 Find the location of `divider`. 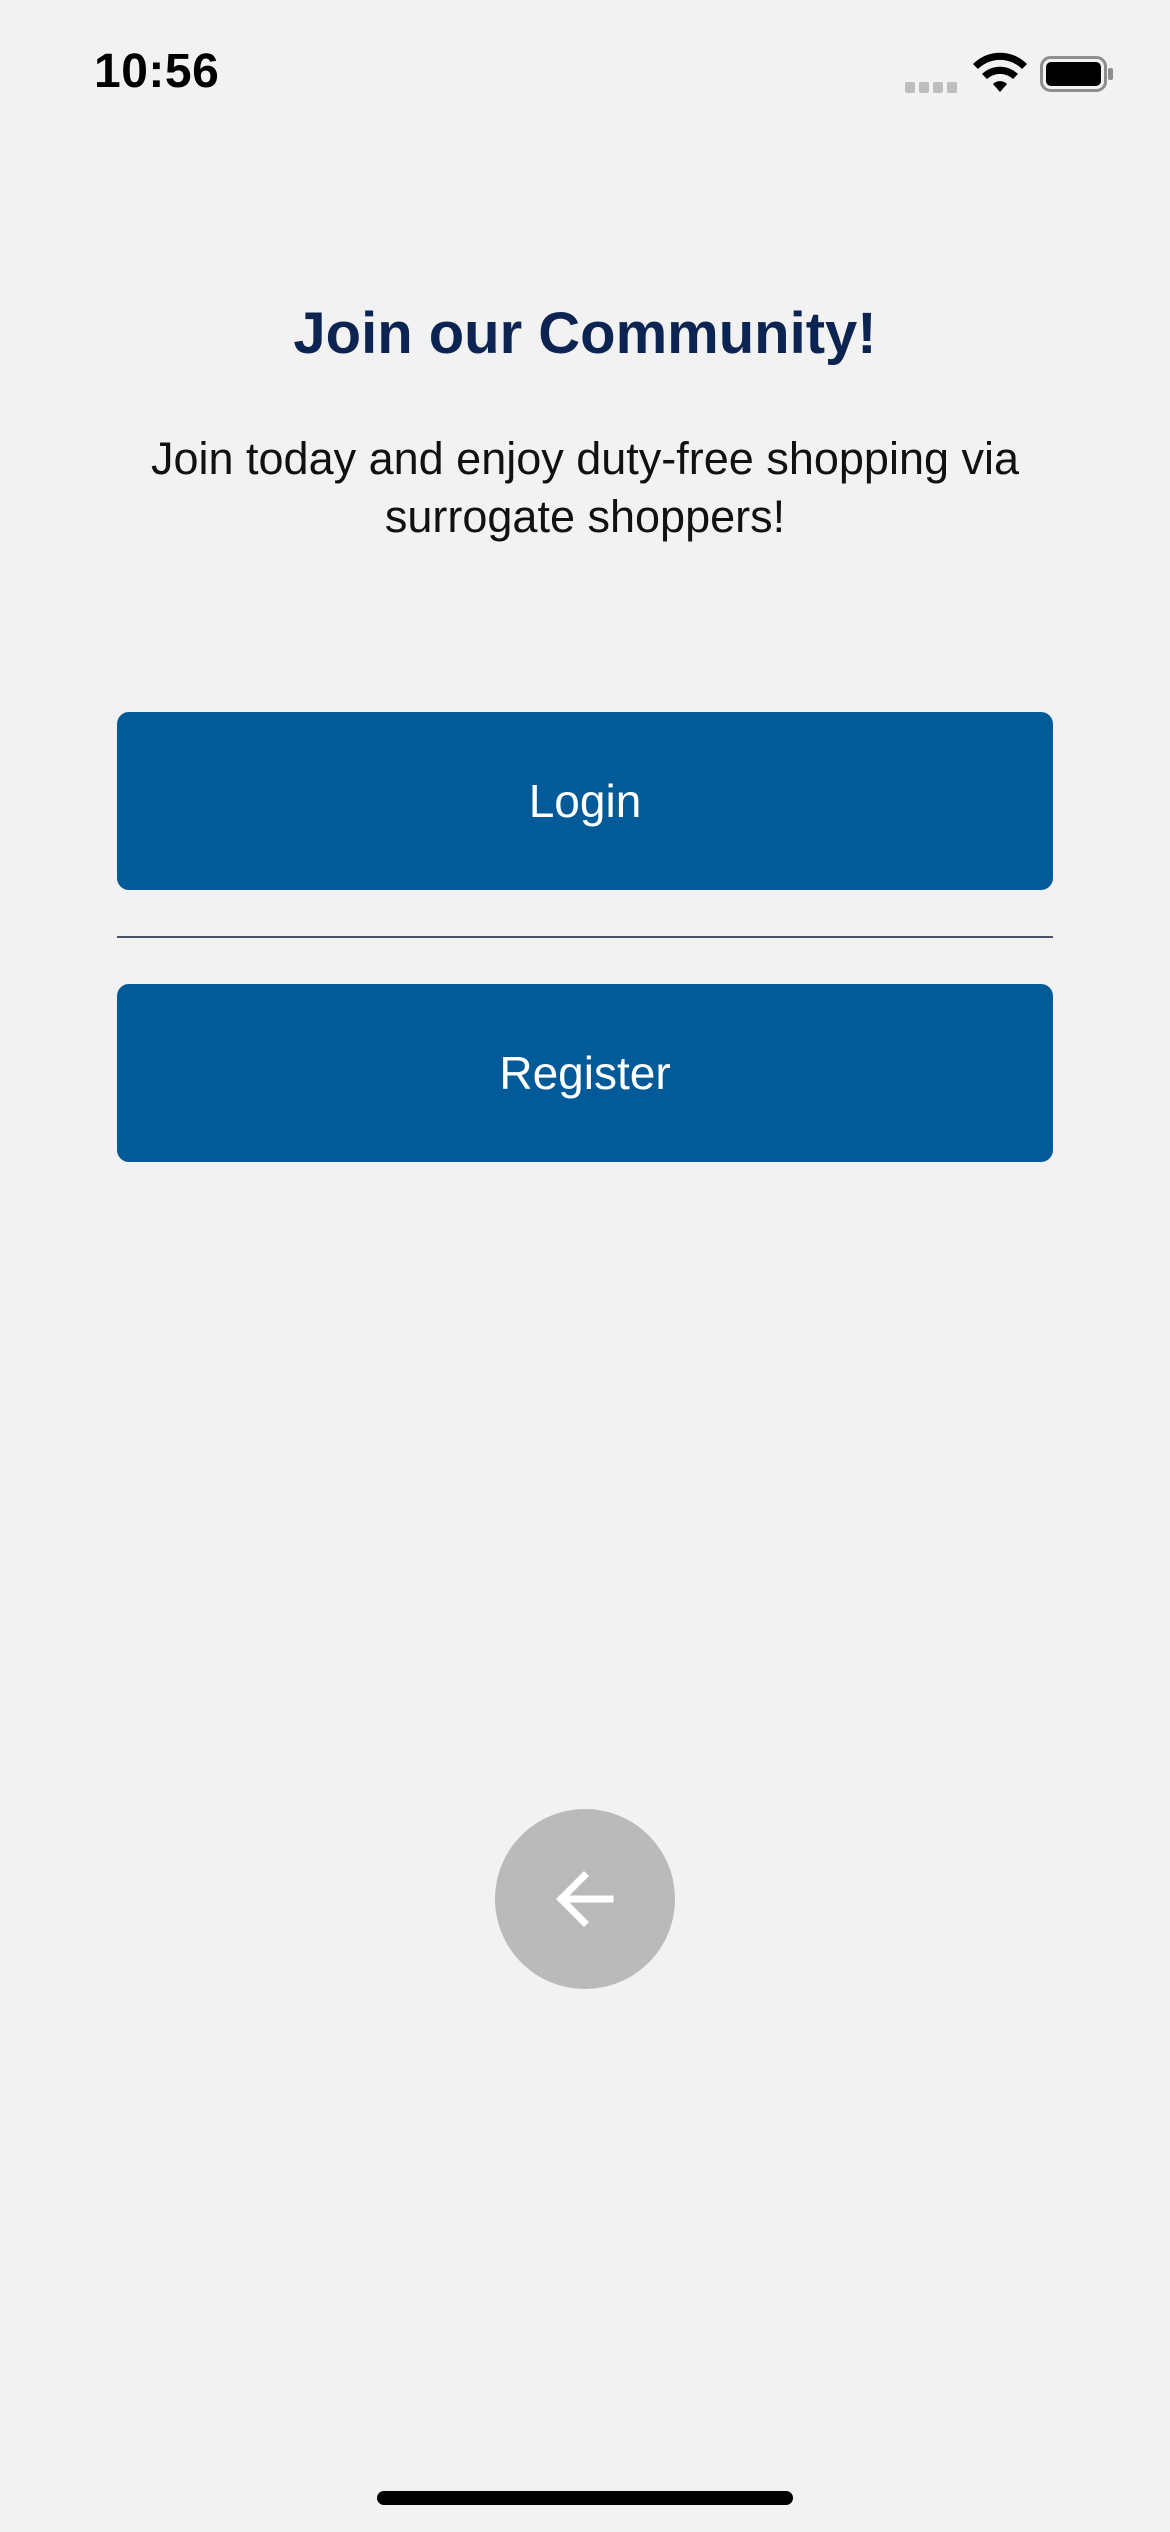

divider is located at coordinates (585, 937).